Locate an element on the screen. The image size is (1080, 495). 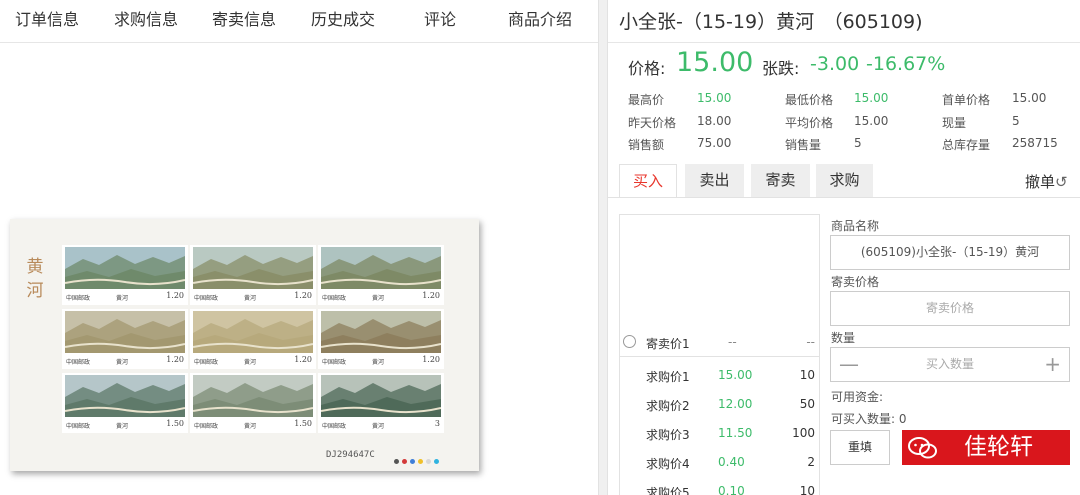
trade-divider is located at coordinates (844, 197).